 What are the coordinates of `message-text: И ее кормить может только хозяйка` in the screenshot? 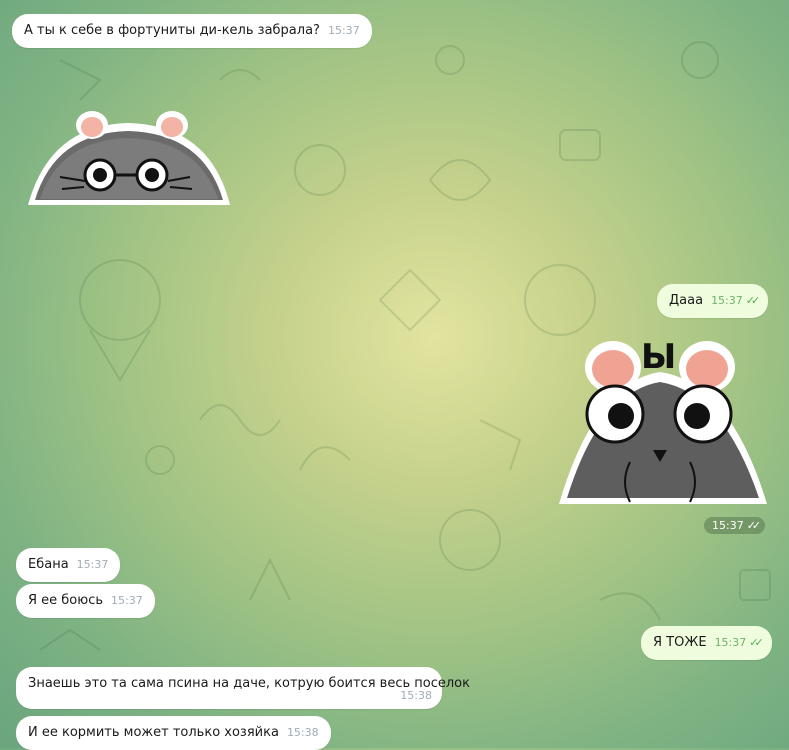 It's located at (153, 732).